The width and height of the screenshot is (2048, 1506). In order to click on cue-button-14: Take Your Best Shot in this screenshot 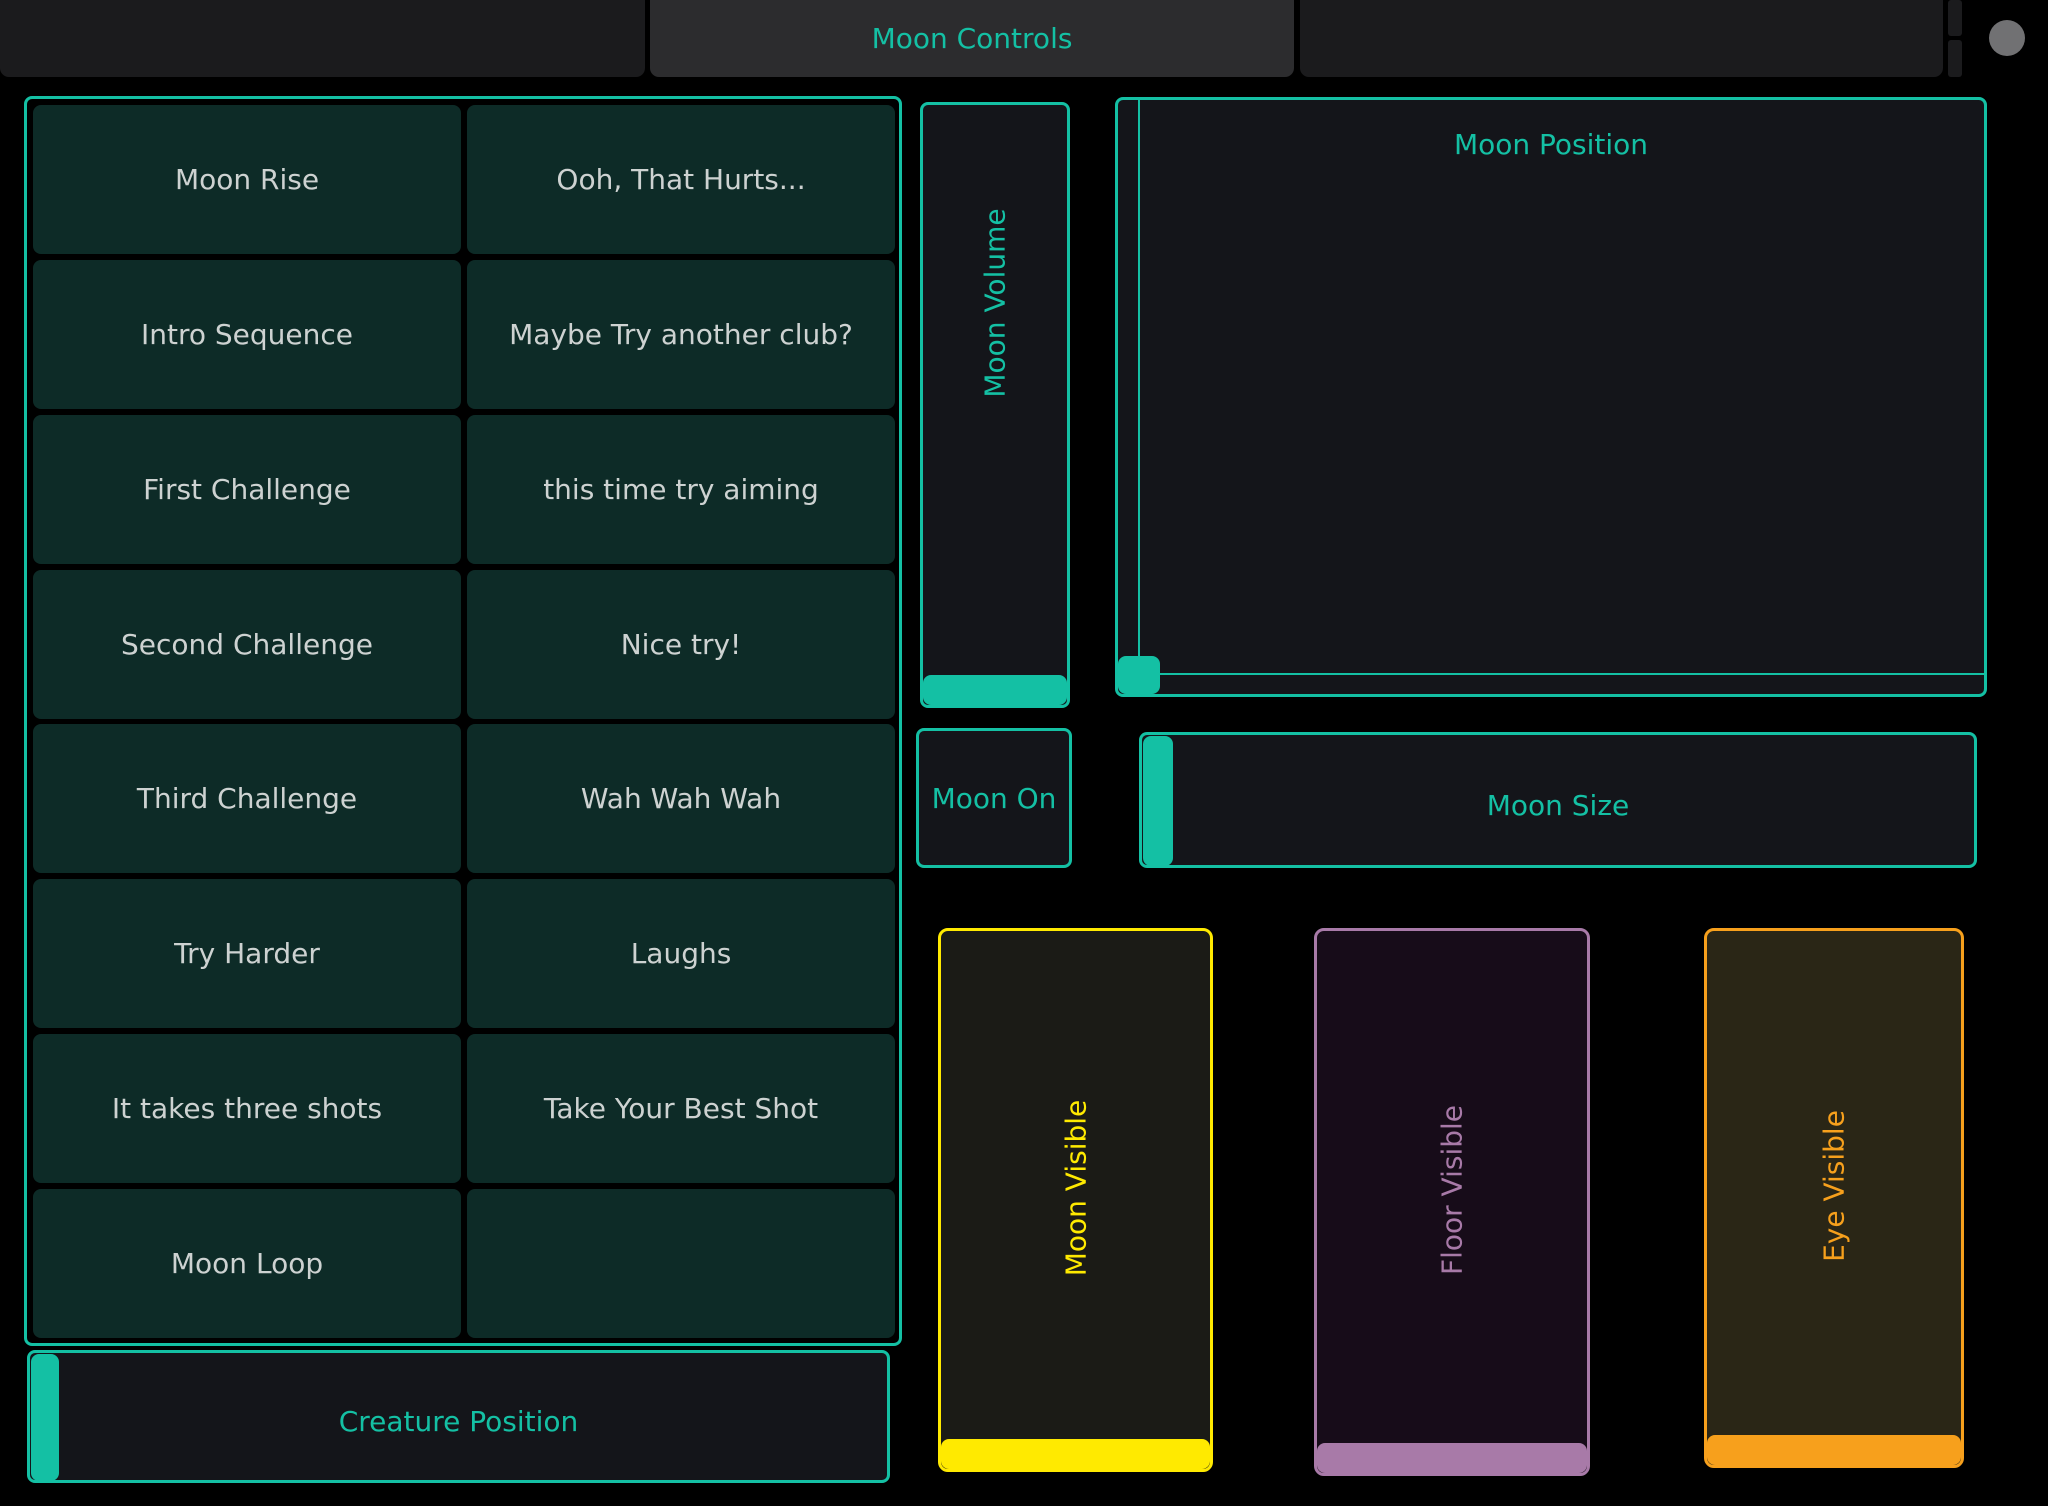, I will do `click(681, 1108)`.